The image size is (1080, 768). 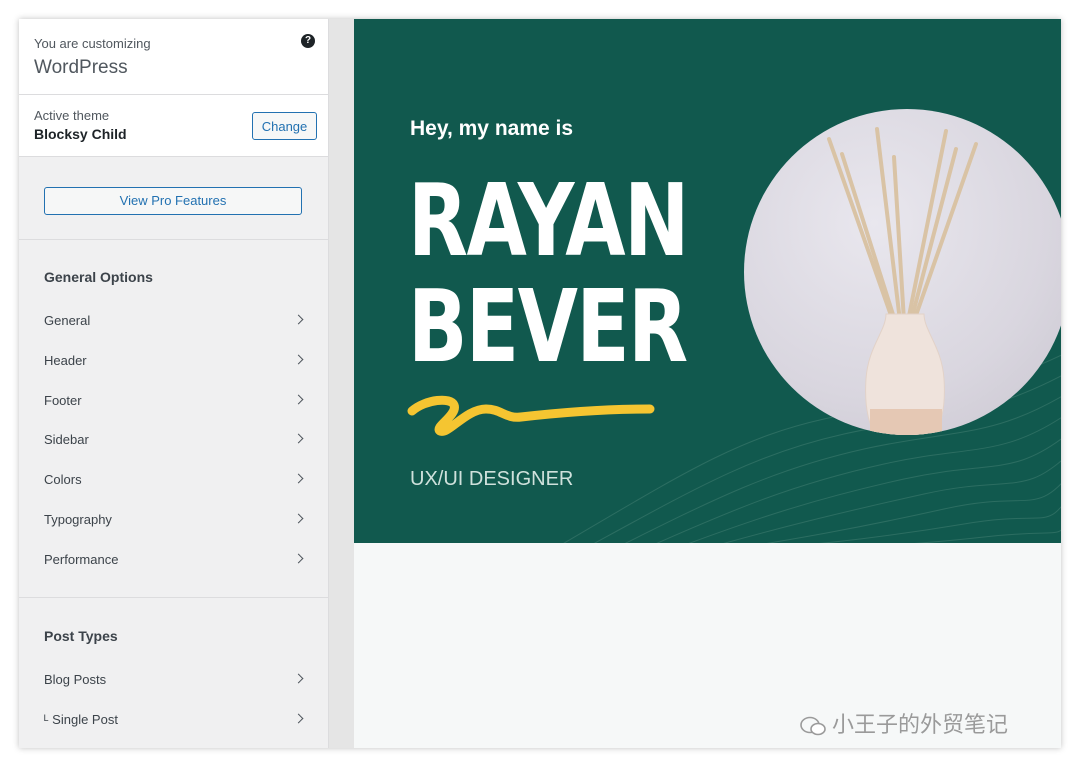 I want to click on customizing-label: You are customizing, so click(x=92, y=43).